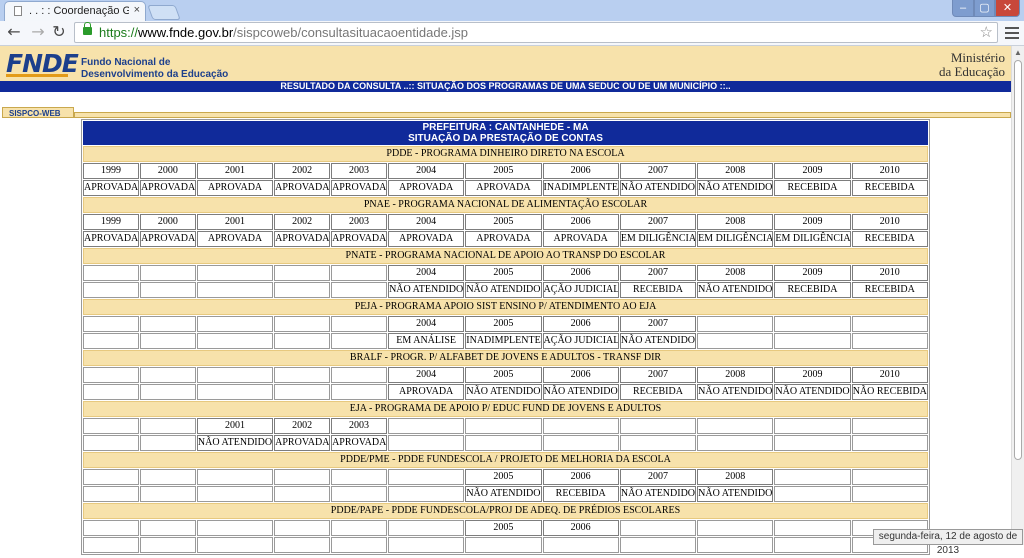 This screenshot has height=558, width=1024. I want to click on vertical-scrollbar: ▲, so click(1017, 295).